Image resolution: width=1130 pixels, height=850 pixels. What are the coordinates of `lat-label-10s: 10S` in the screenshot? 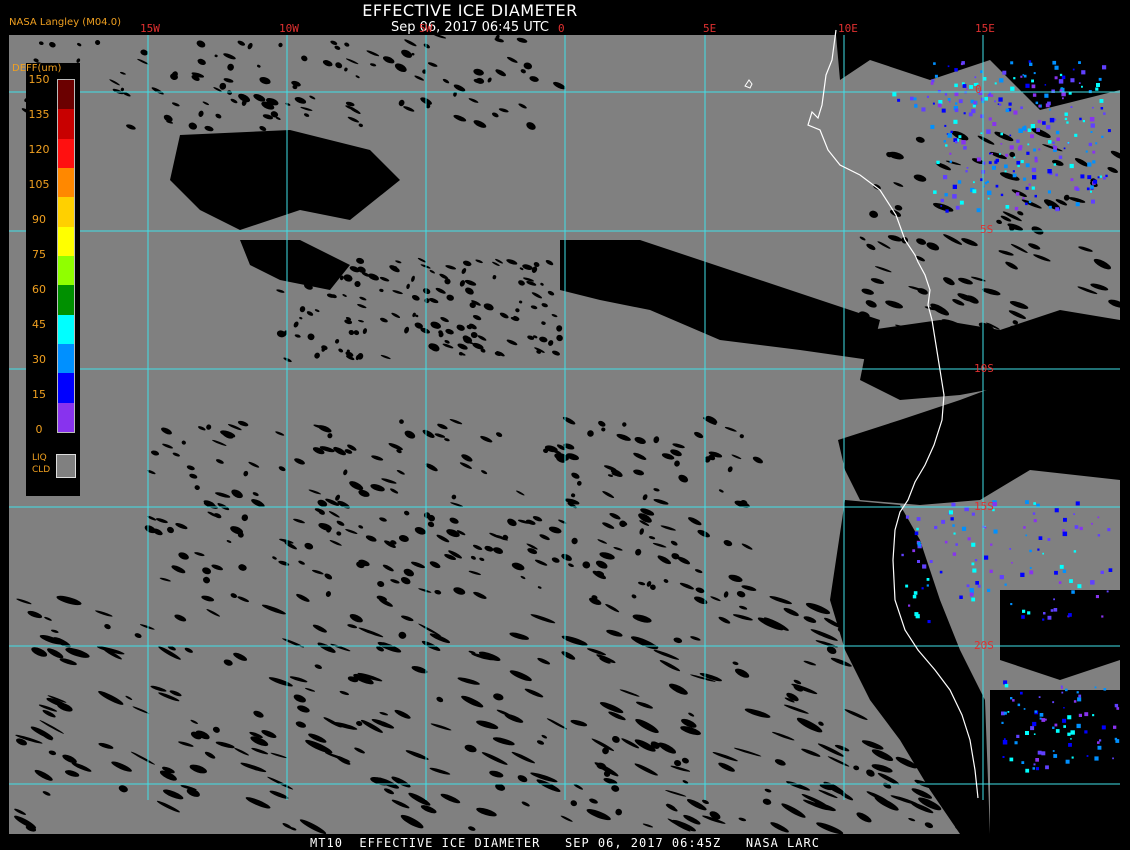 It's located at (984, 368).